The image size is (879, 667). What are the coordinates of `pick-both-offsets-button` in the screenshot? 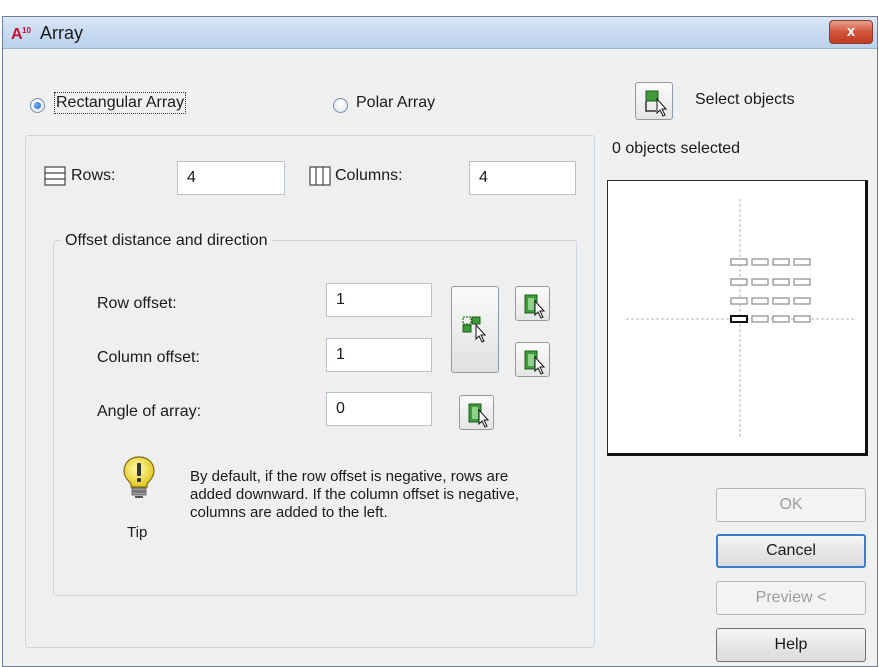 It's located at (475, 329).